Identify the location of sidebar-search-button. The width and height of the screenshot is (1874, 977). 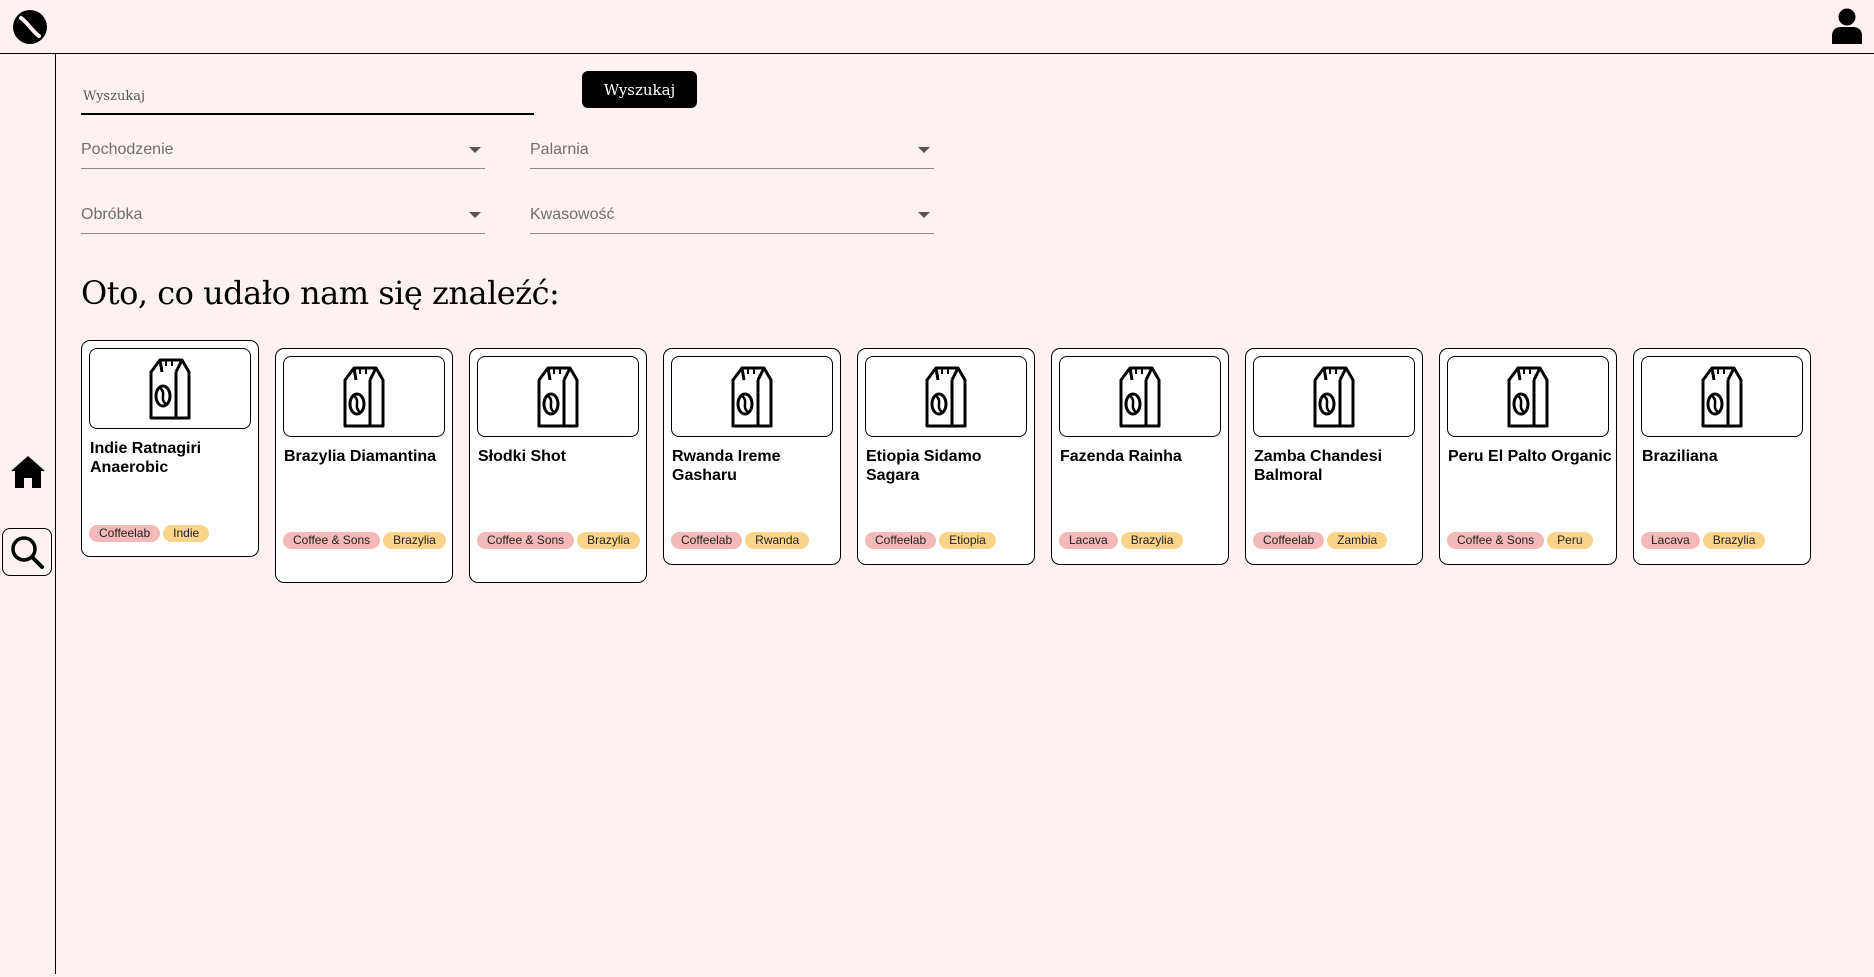
(27, 552).